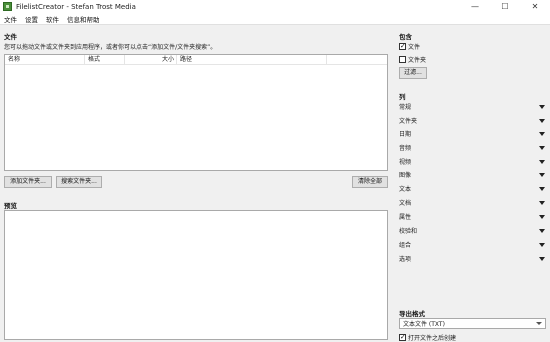  What do you see at coordinates (417, 60) in the screenshot?
I see `include-folders-label: 文件夹` at bounding box center [417, 60].